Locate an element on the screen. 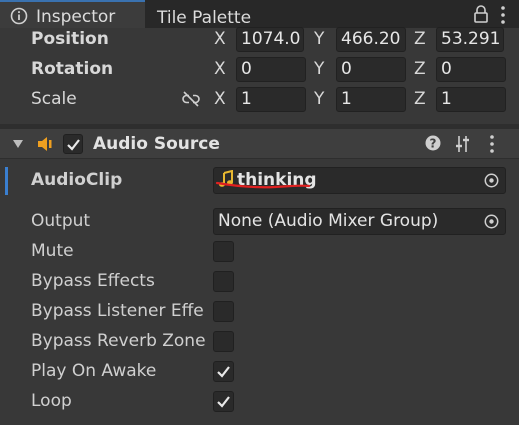  scale-y-field: 1 is located at coordinates (371, 99).